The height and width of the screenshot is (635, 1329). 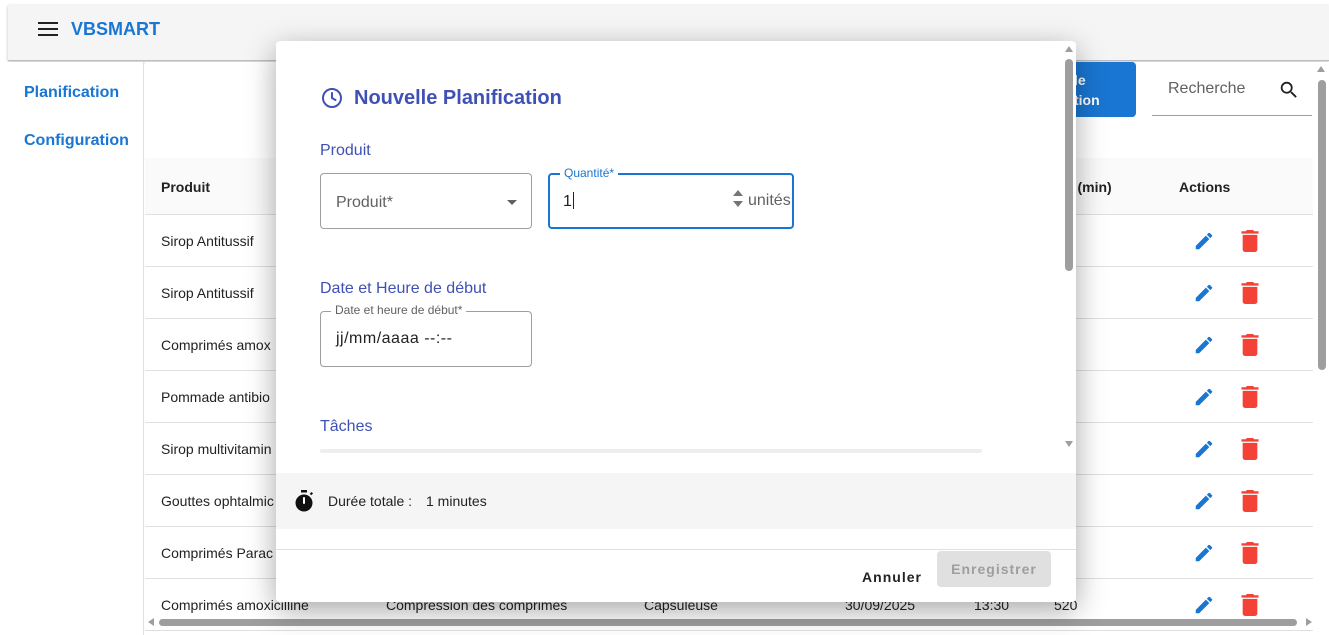 I want to click on cancel-button: Annuler, so click(x=892, y=577).